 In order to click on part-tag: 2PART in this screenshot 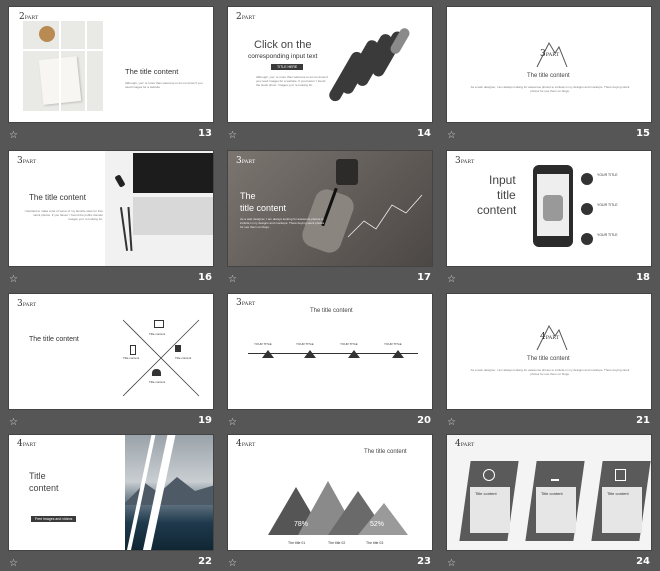, I will do `click(29, 17)`.